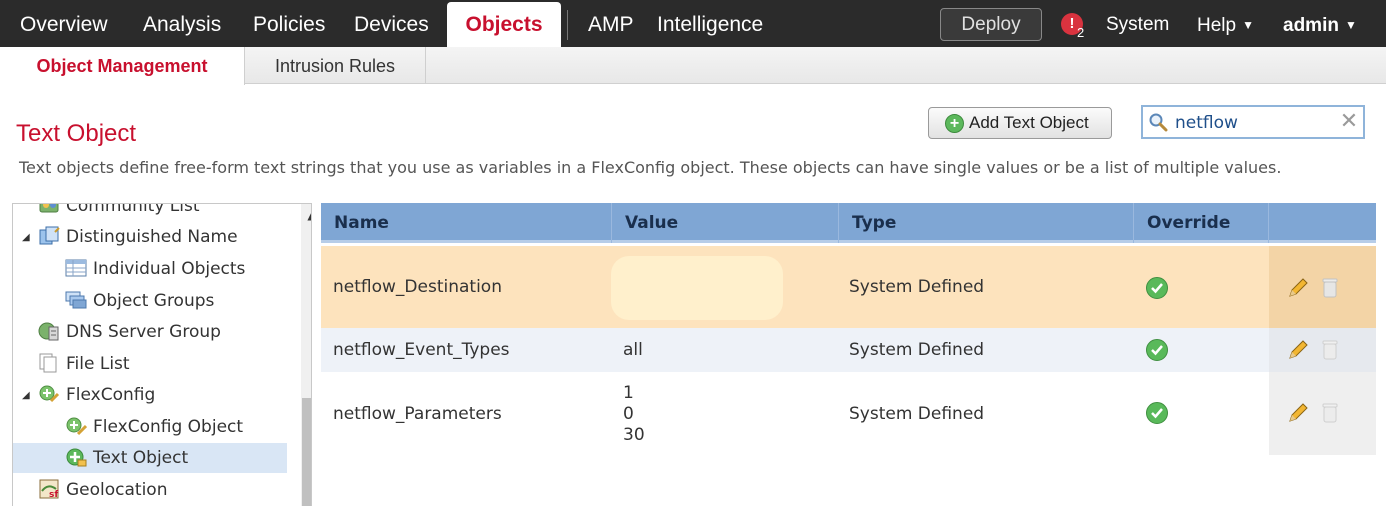  What do you see at coordinates (48, 363) in the screenshot?
I see `file-list-icon` at bounding box center [48, 363].